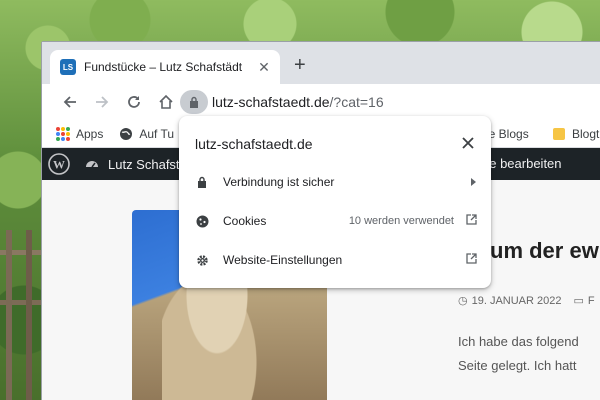 The image size is (600, 400). I want to click on tab-strip: LS Fundstücke – Lutz Schafstädt ✕ +, so click(321, 63).